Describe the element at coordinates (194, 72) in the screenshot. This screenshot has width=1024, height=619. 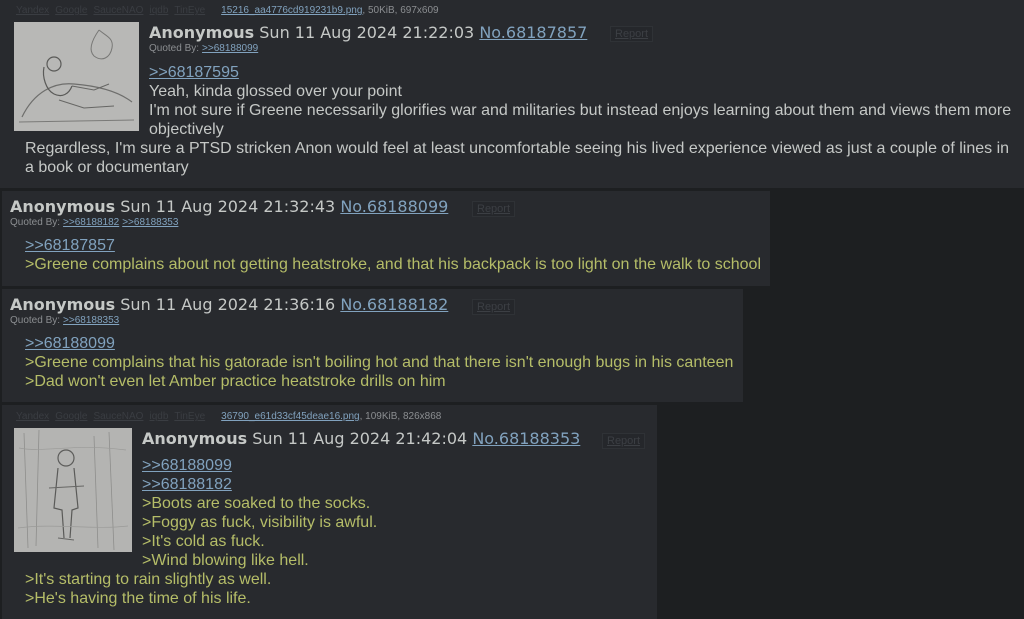
I see `quote-link: >>68187595` at that location.